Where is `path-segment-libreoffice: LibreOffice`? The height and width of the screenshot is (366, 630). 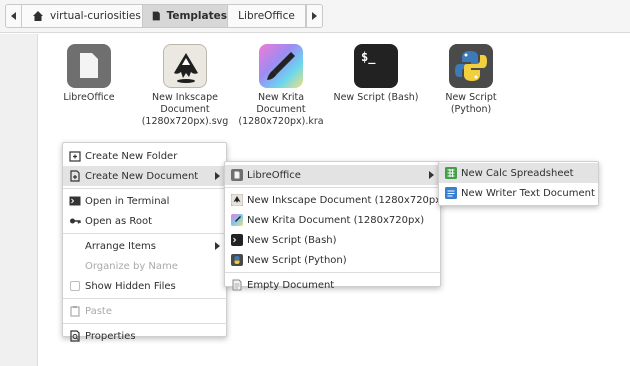 path-segment-libreoffice: LibreOffice is located at coordinates (267, 16).